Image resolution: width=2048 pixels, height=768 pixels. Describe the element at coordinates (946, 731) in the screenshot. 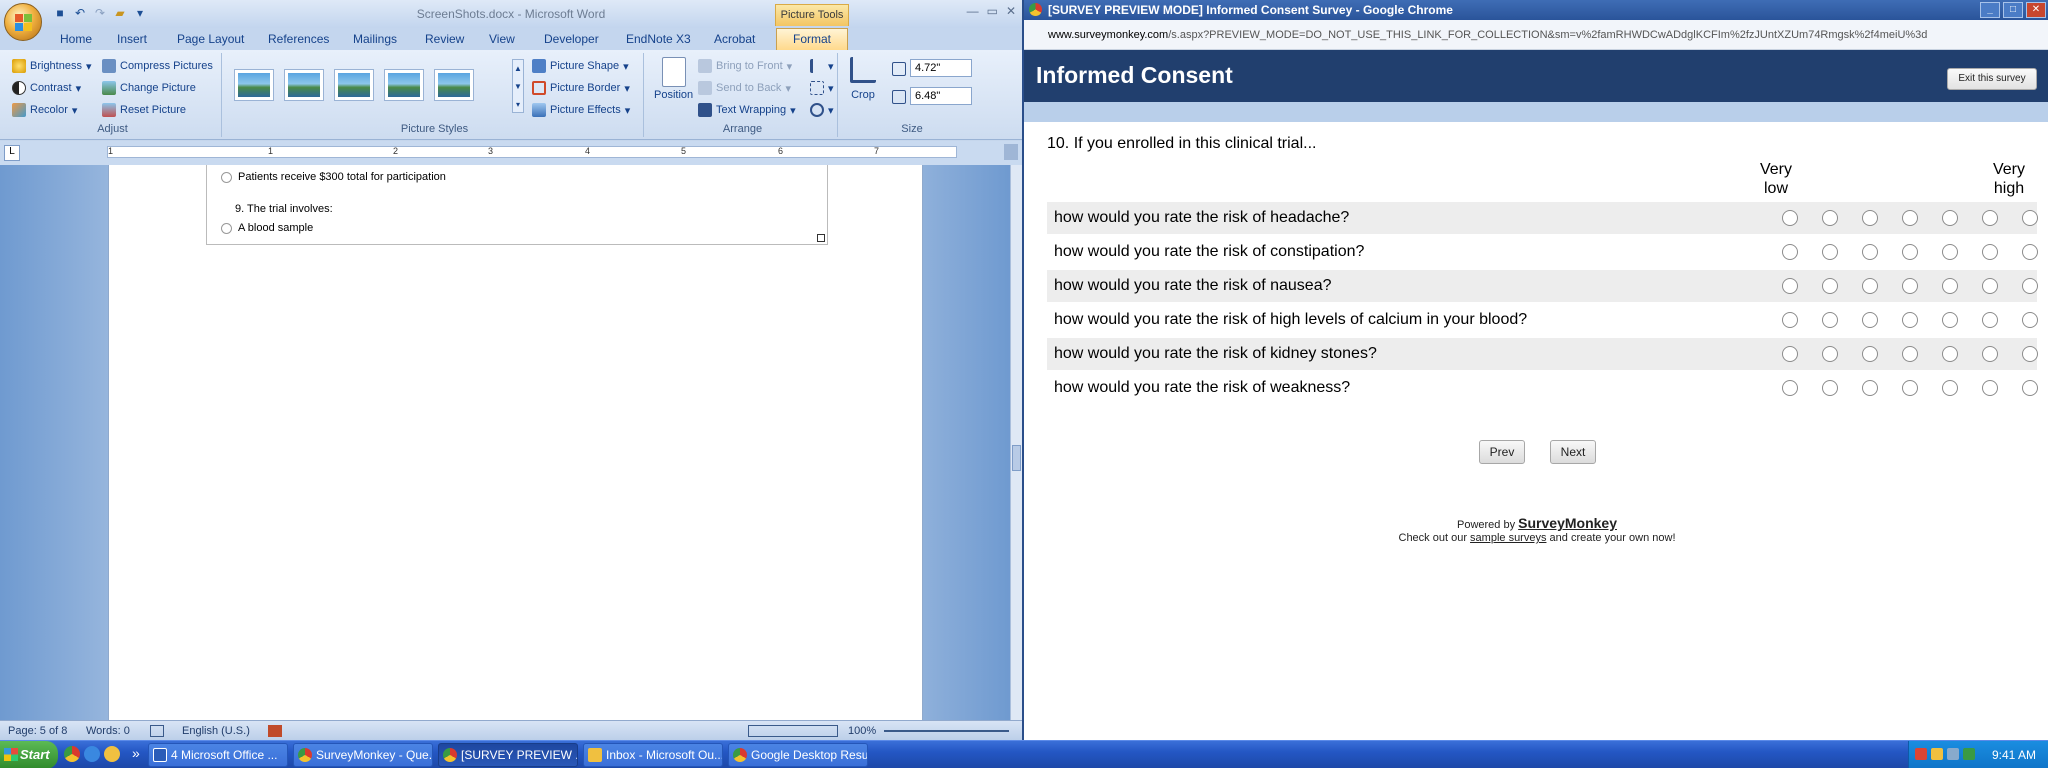

I see `zoom-slider` at that location.